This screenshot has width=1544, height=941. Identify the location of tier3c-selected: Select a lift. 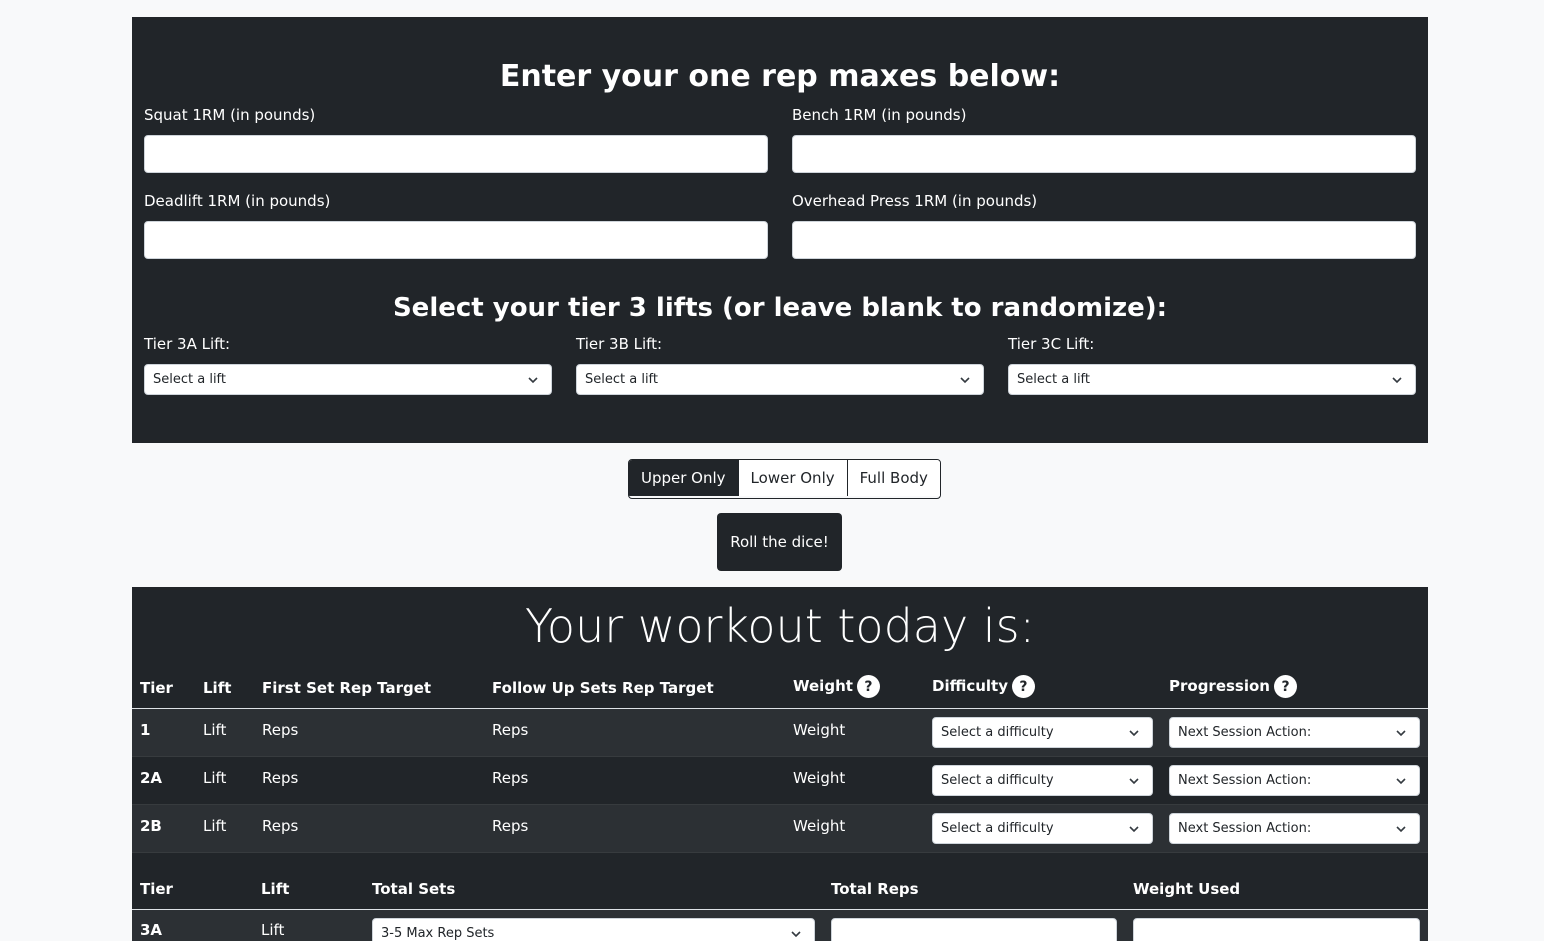
(1054, 379).